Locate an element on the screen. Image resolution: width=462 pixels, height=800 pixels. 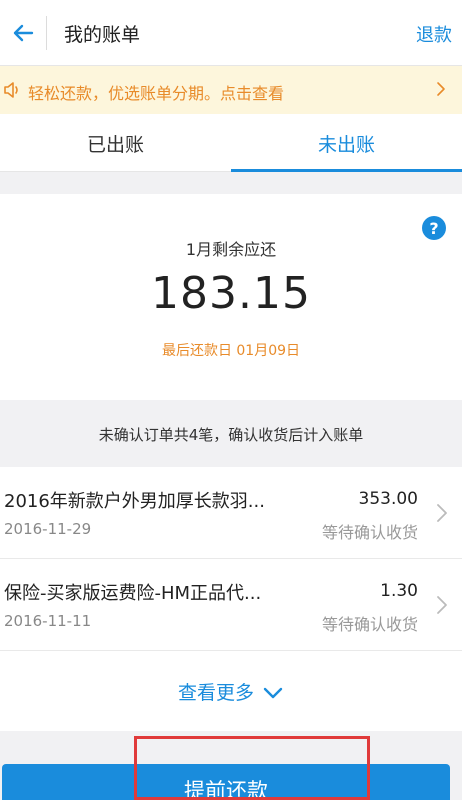
due-date: 最后还款日 01月09日 is located at coordinates (231, 351).